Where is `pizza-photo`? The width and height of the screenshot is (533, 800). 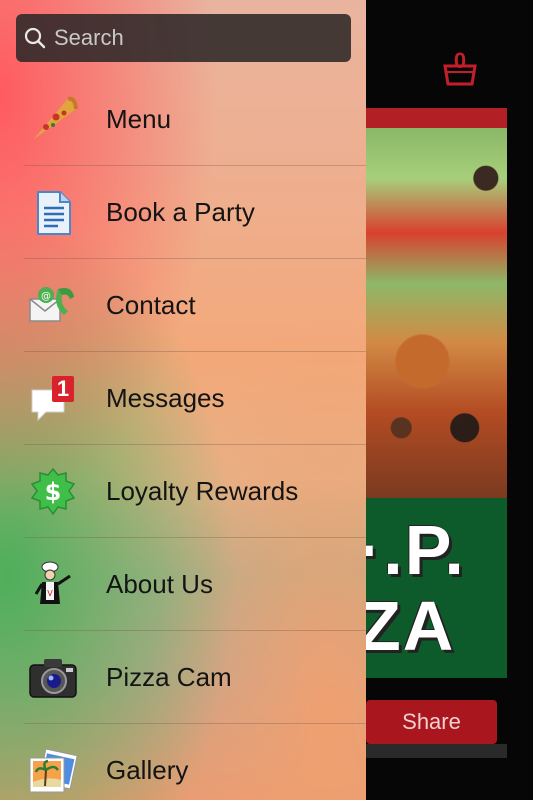 pizza-photo is located at coordinates (436, 303).